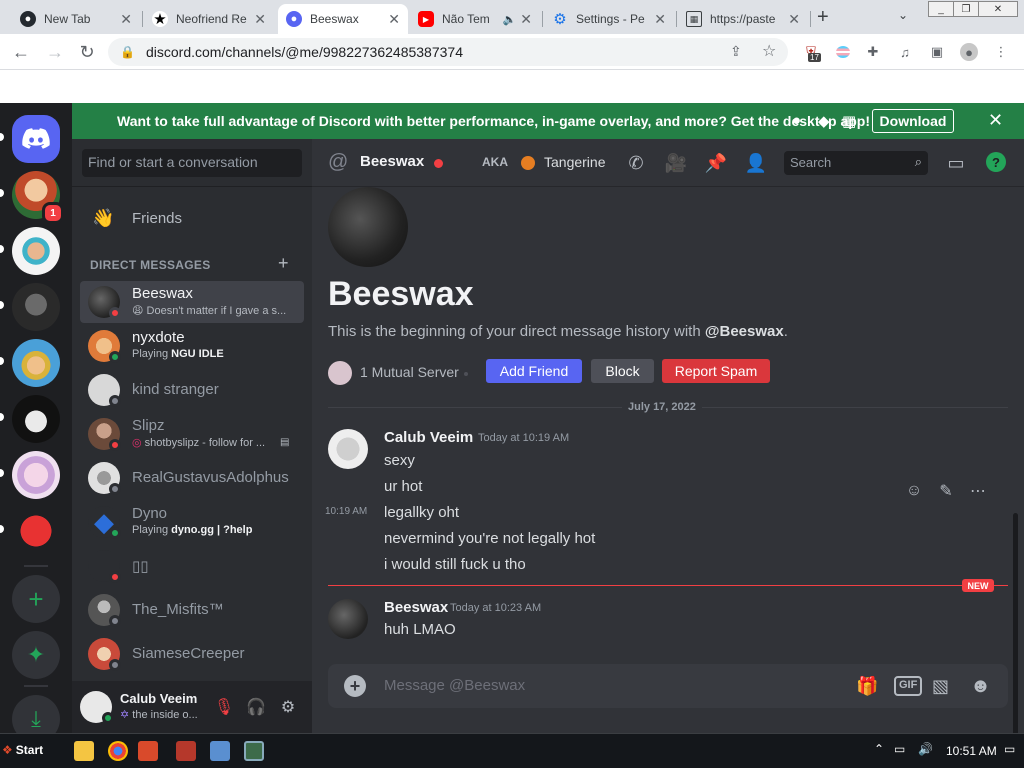 The image size is (1024, 768). Describe the element at coordinates (118, 751) in the screenshot. I see `chrome-icon` at that location.